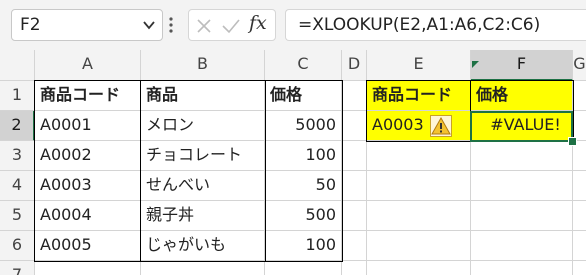  Describe the element at coordinates (579, 96) in the screenshot. I see `cell-g1` at that location.